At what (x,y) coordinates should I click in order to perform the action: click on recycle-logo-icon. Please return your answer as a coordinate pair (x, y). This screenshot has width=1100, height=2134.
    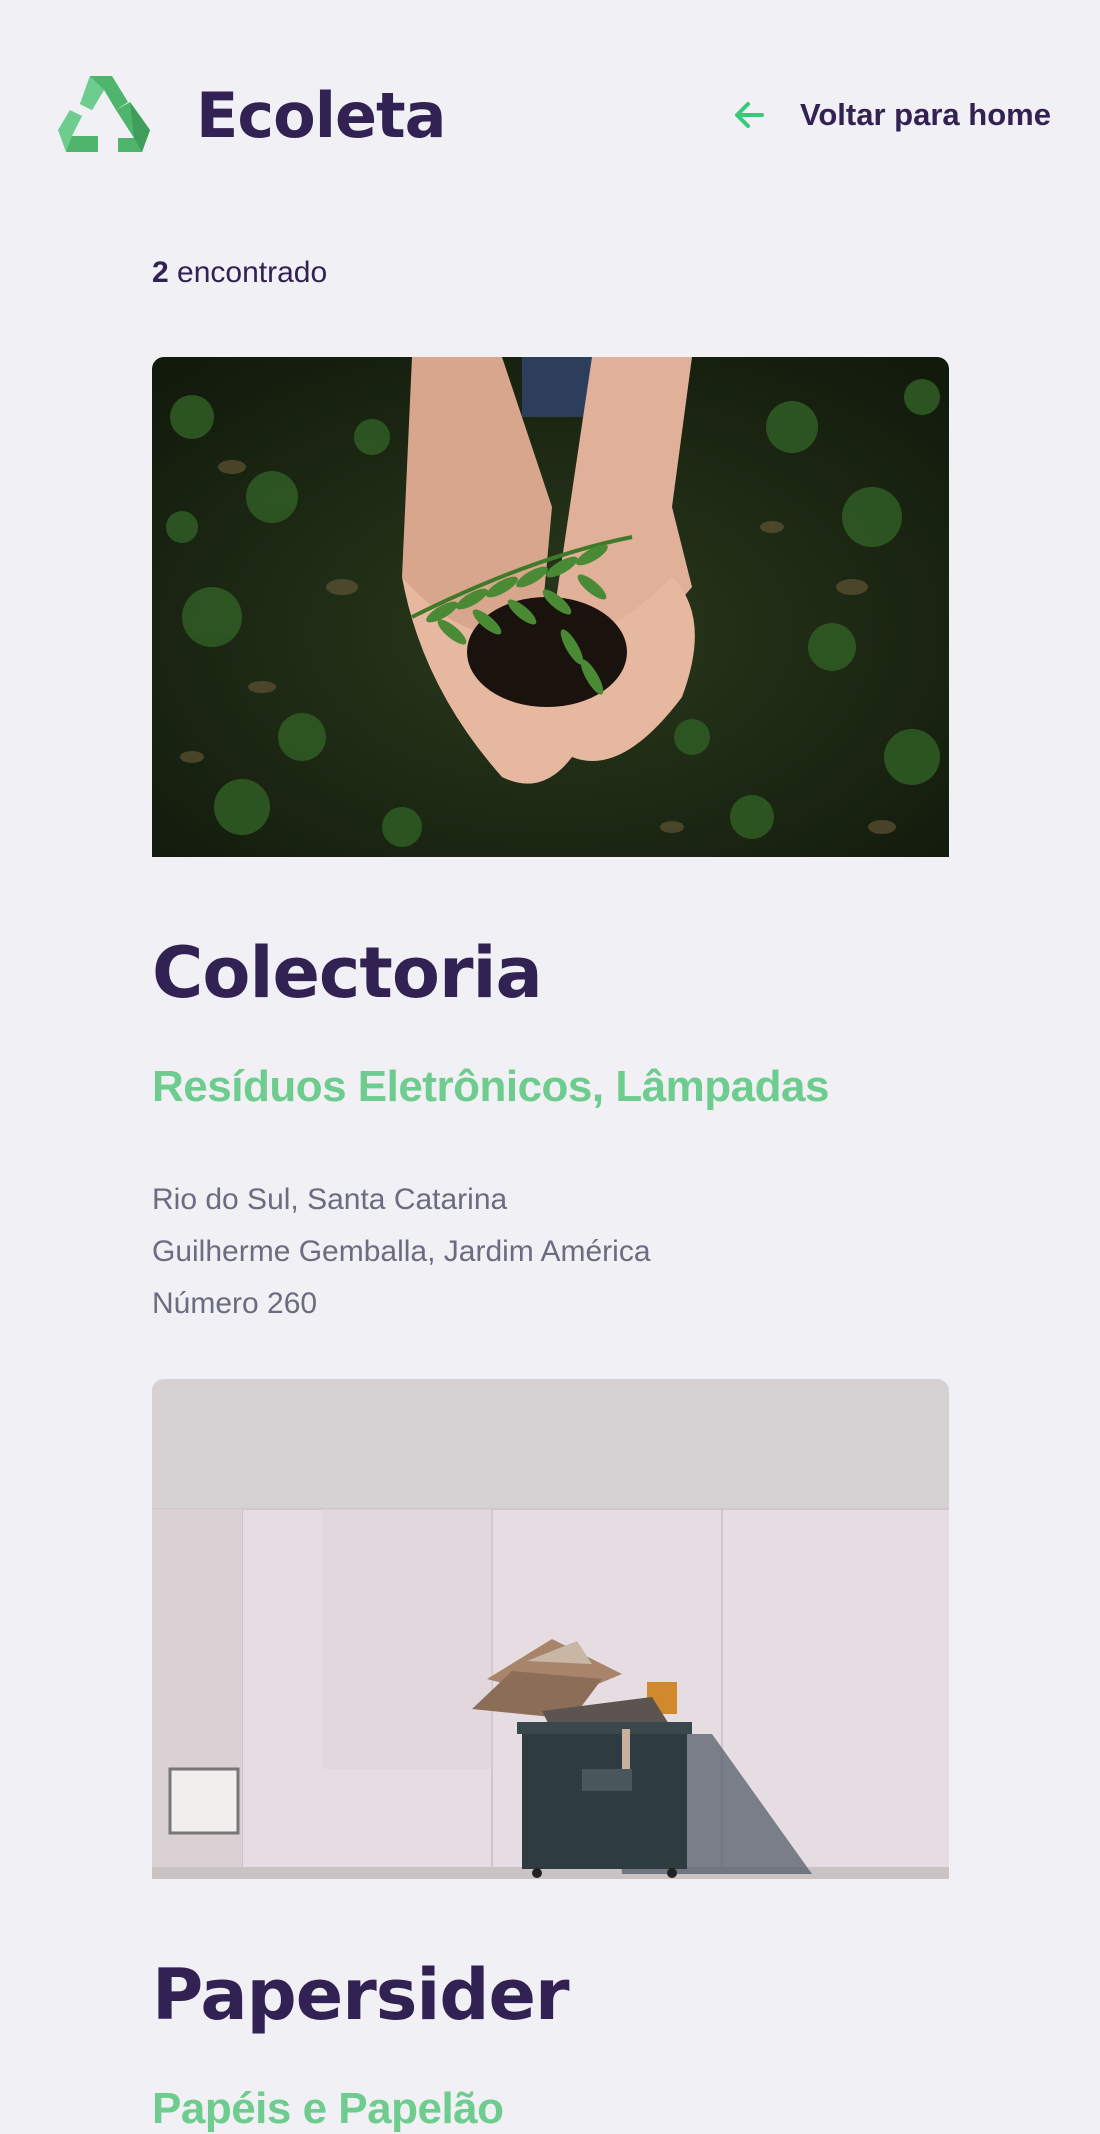
    Looking at the image, I should click on (104, 114).